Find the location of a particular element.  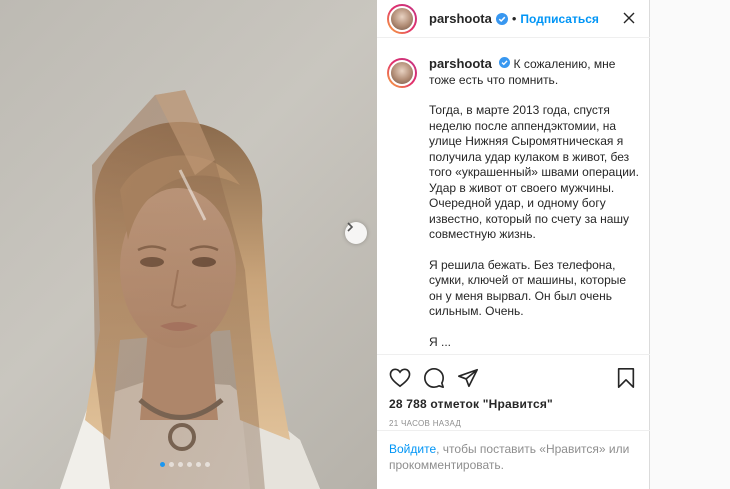

post-actions: 28 788 отметок "Нравится" 21 ЧАСОВ НАЗАД is located at coordinates (513, 391).